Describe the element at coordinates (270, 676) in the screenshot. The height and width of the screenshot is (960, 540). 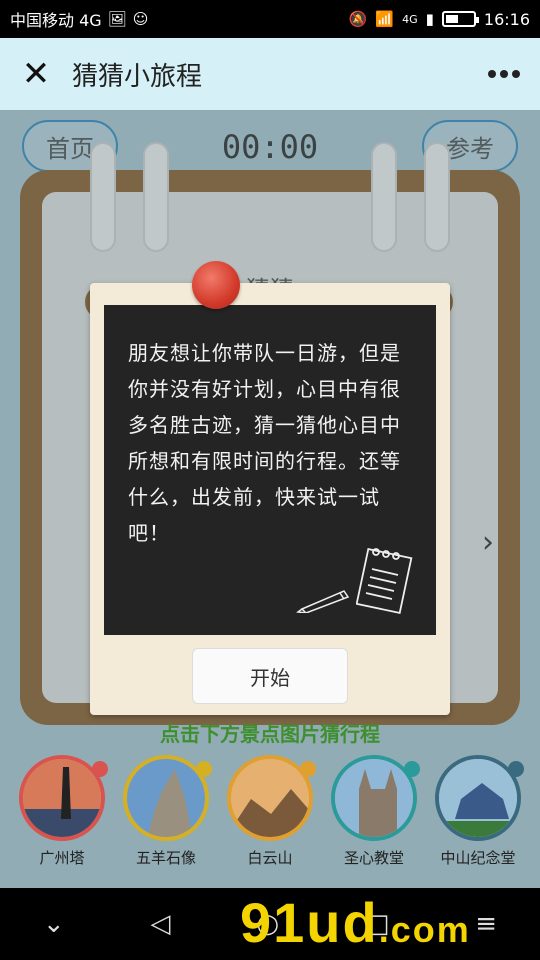
I see `start-button: 开始` at that location.